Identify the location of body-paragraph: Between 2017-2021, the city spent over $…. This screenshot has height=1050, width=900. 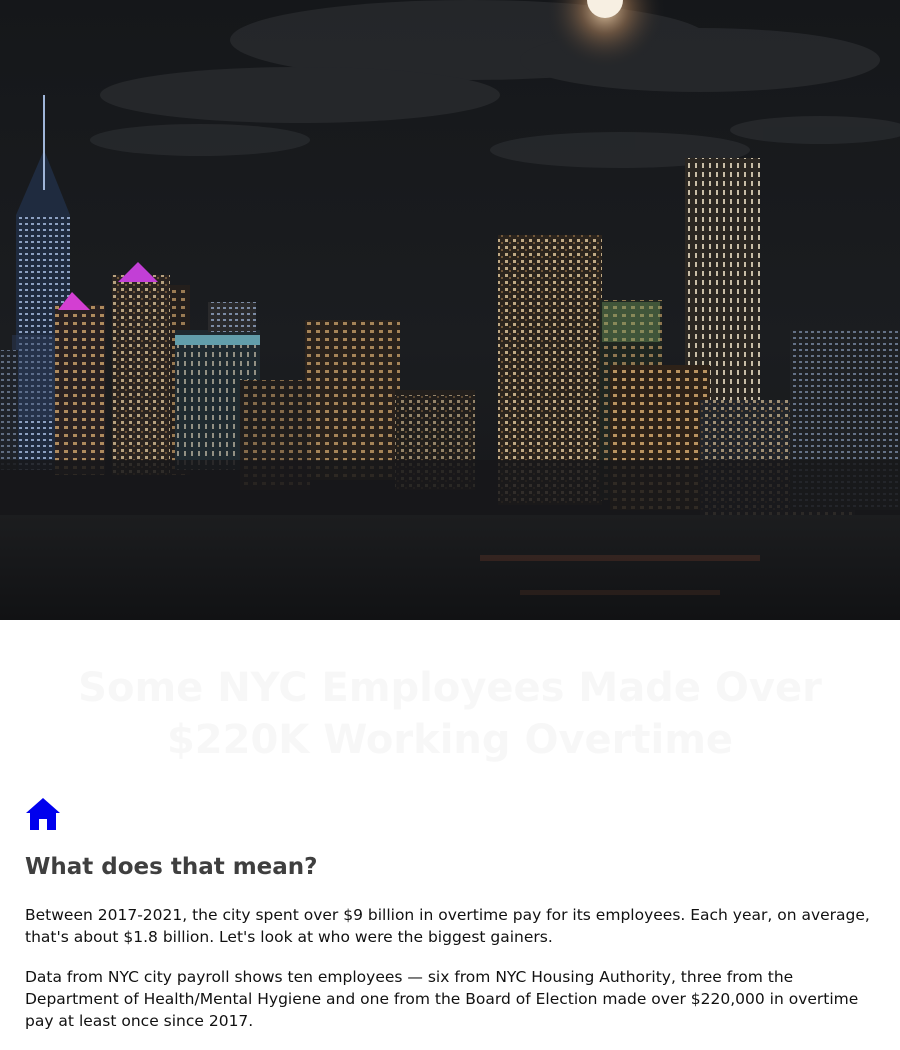
(447, 926).